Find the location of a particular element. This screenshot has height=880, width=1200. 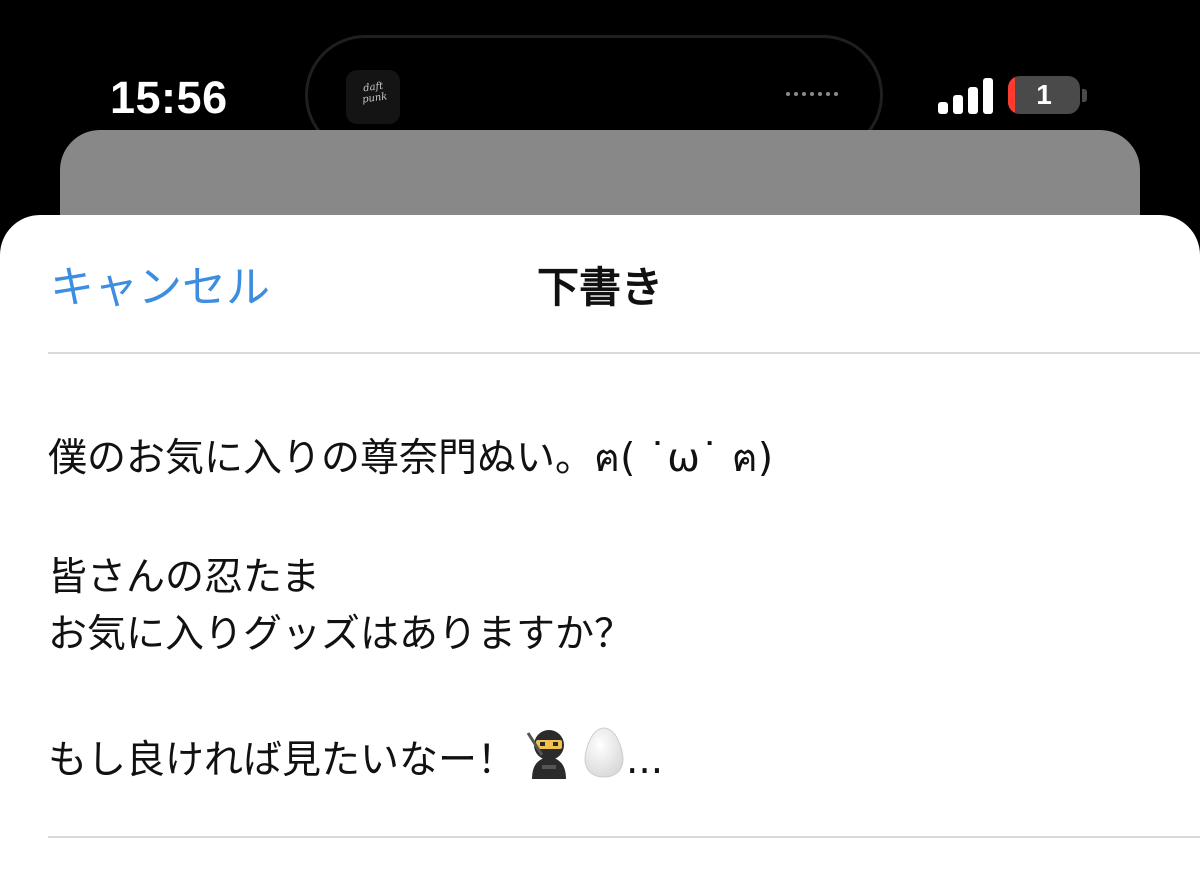

draft-text-line: お気に入りグッズはありますか？ is located at coordinates (341, 634).